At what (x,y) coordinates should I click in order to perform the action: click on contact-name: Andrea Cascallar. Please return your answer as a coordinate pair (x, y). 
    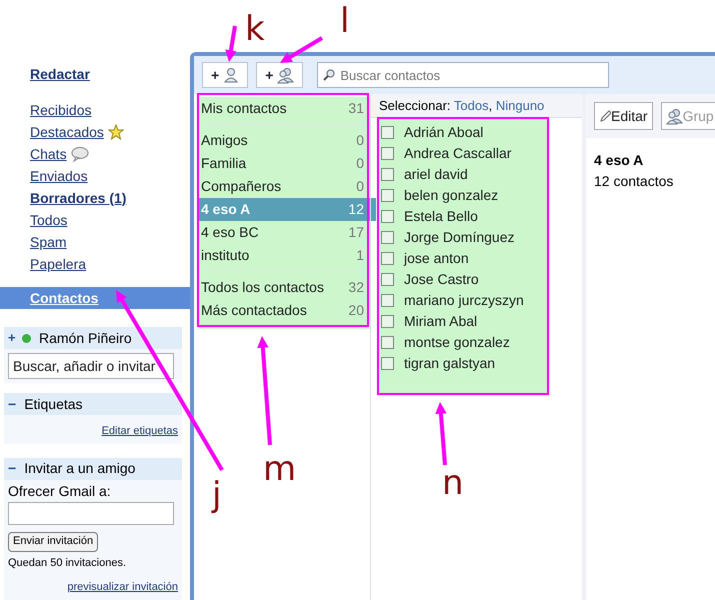
    Looking at the image, I should click on (458, 153).